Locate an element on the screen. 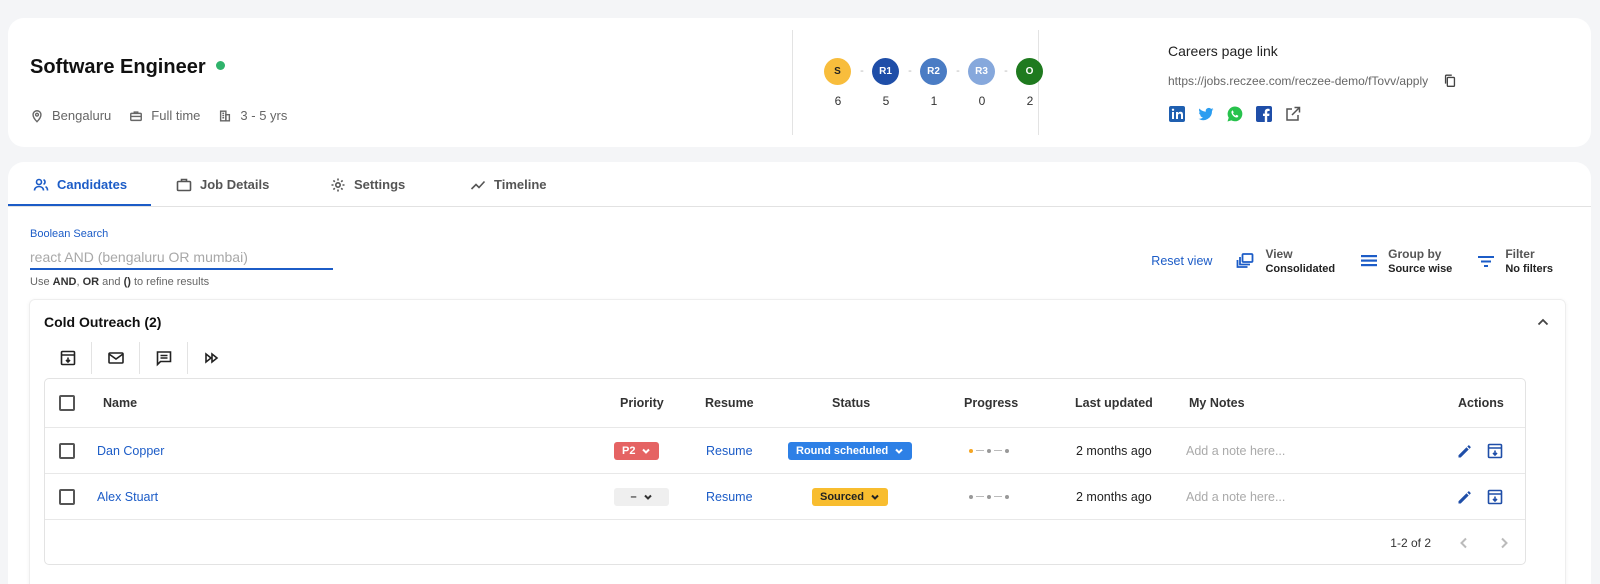 The height and width of the screenshot is (584, 1600). location-pin-icon is located at coordinates (37, 116).